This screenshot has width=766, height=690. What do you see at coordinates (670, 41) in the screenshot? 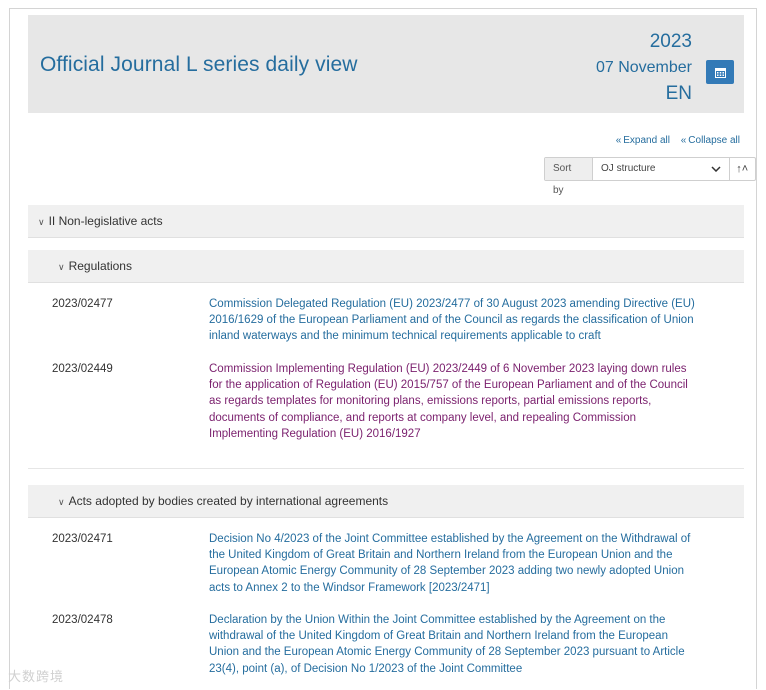
I see `date-year: 2023` at bounding box center [670, 41].